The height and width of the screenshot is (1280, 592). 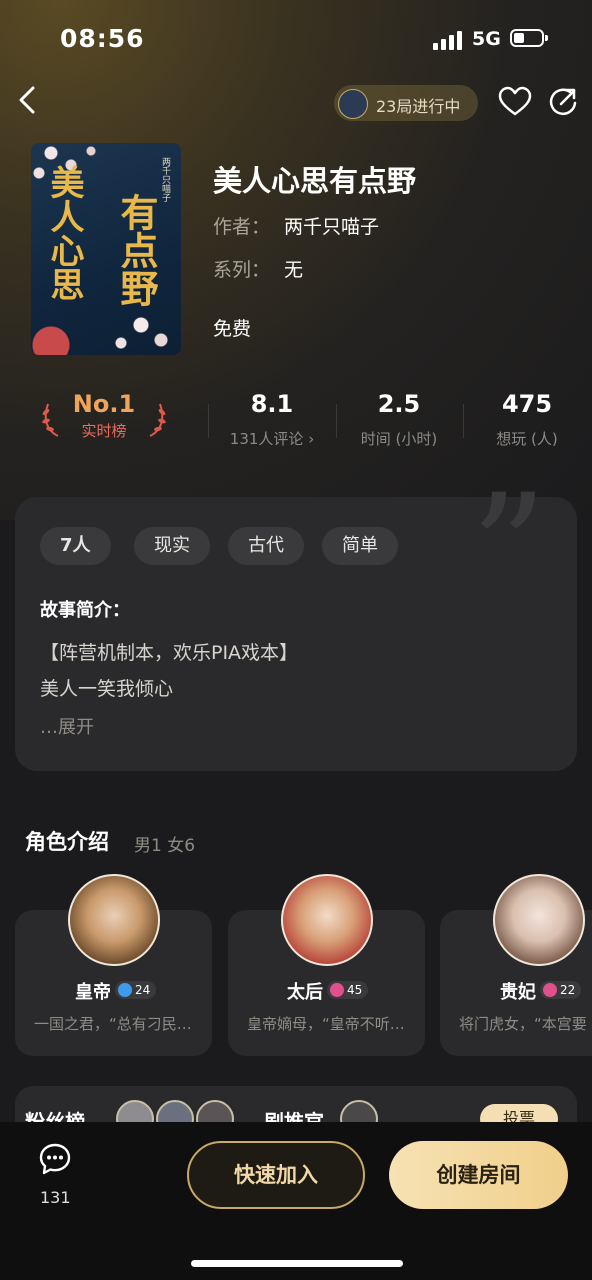 What do you see at coordinates (527, 439) in the screenshot?
I see `want-label: 想玩 (人)` at bounding box center [527, 439].